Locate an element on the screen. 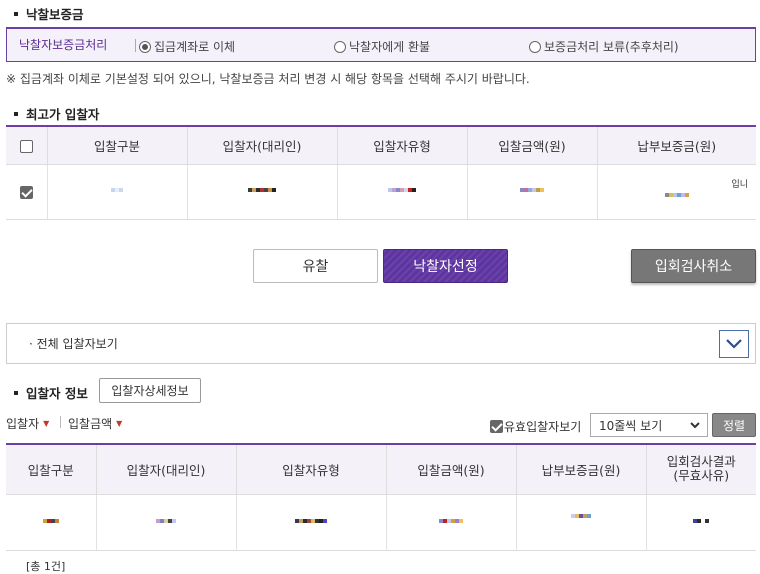  radio-refund-to-winner: 낙찰자에게 환불 is located at coordinates (382, 46).